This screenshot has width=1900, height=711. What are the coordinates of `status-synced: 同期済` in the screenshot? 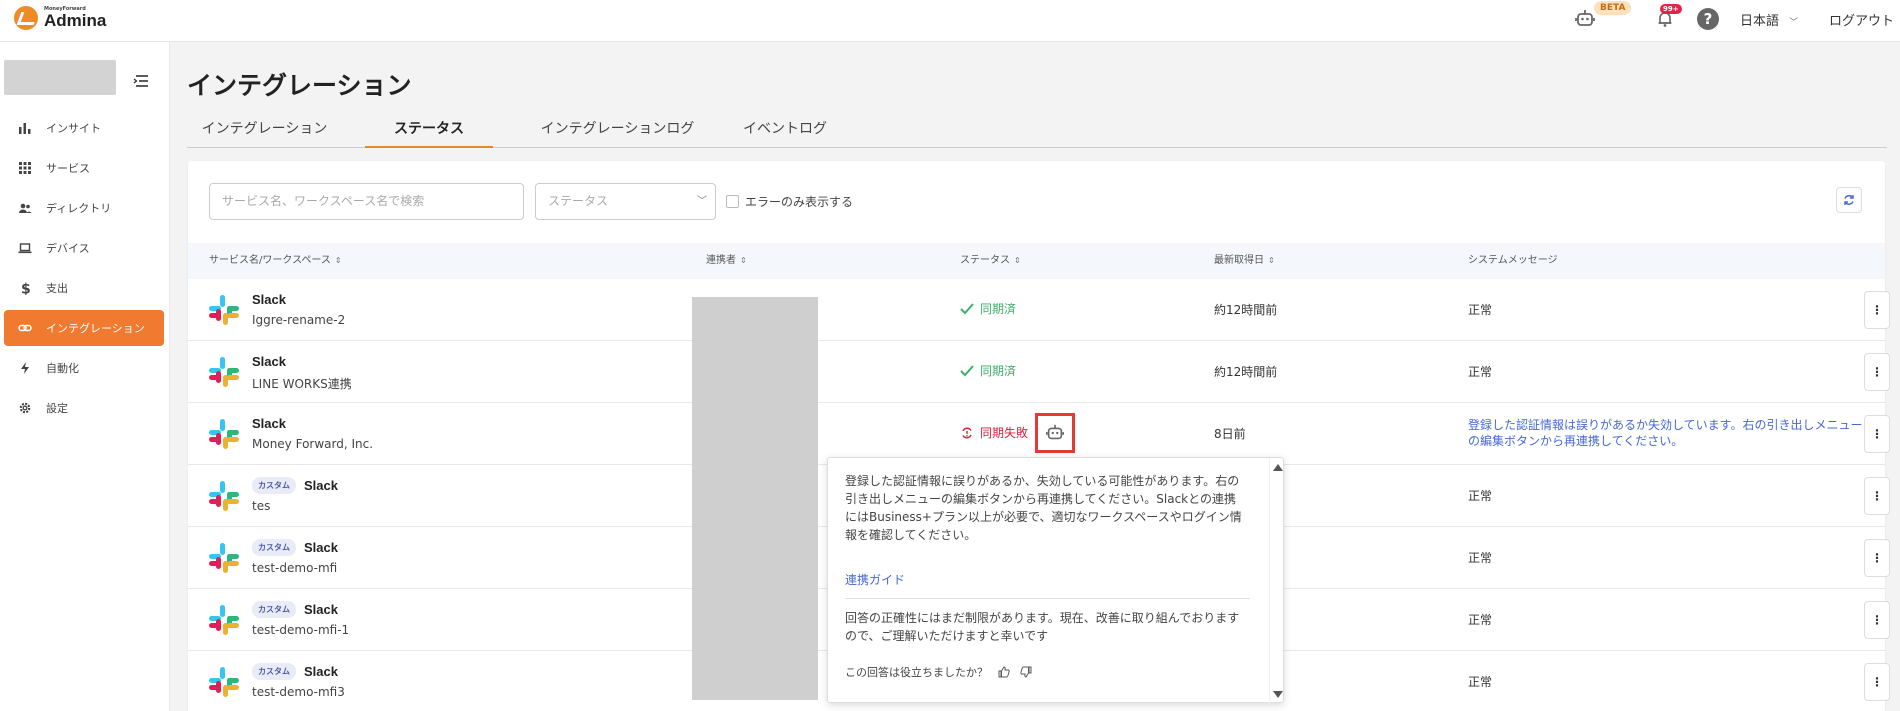 It's located at (988, 370).